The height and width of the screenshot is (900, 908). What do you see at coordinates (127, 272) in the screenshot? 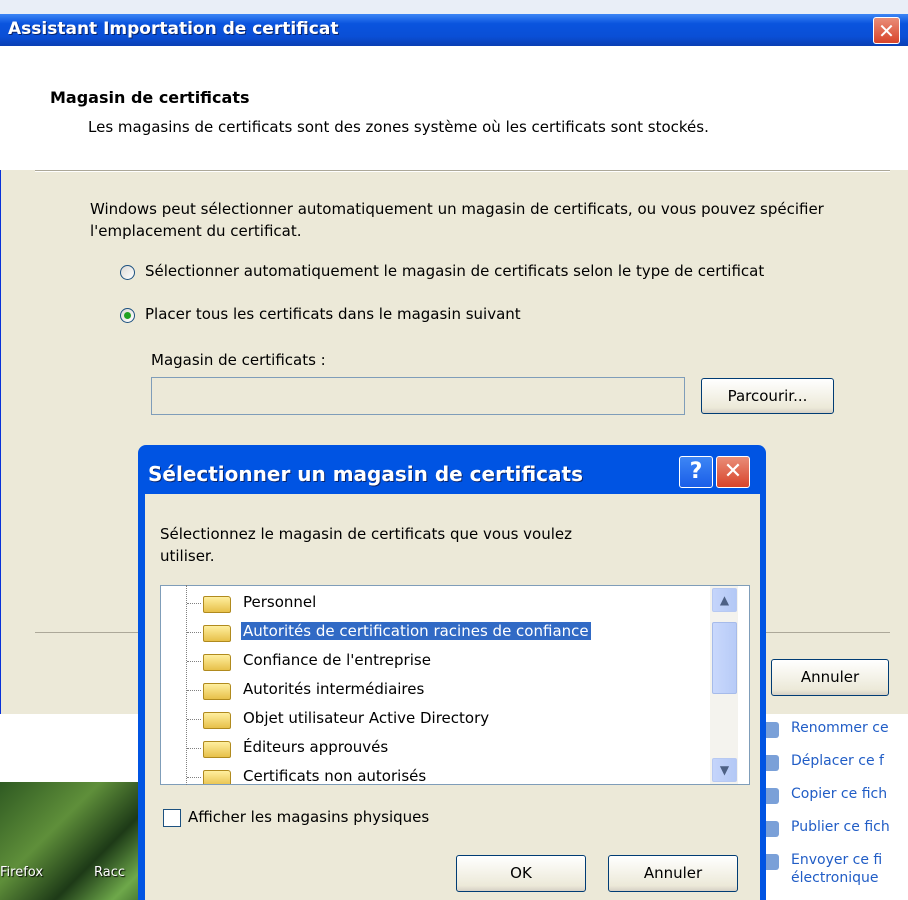
I see `radio-auto-select` at bounding box center [127, 272].